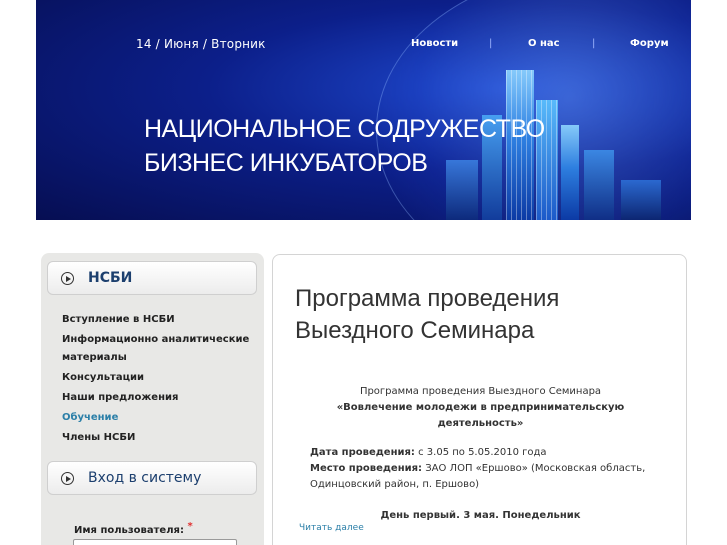 This screenshot has height=545, width=727. I want to click on nav-forum-link: Форум, so click(649, 43).